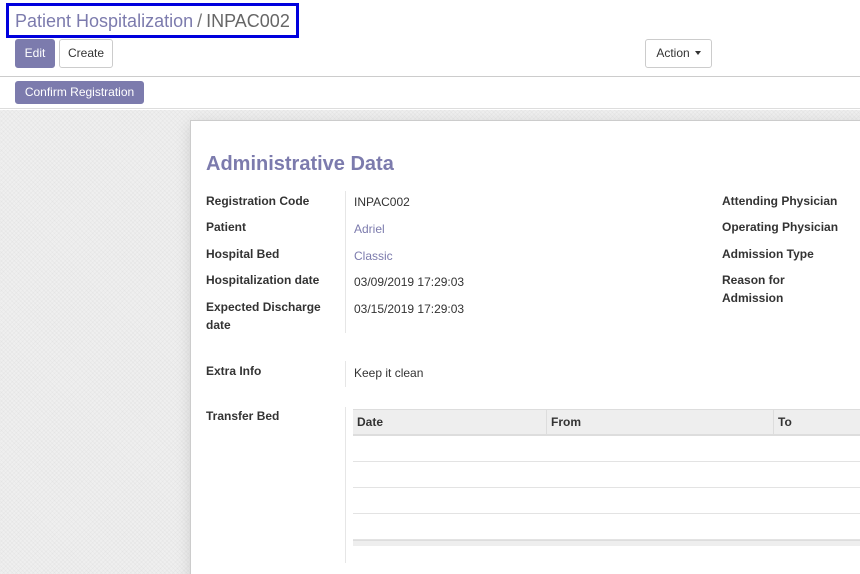  What do you see at coordinates (243, 416) in the screenshot?
I see `transfer-bed-label: Transfer Bed` at bounding box center [243, 416].